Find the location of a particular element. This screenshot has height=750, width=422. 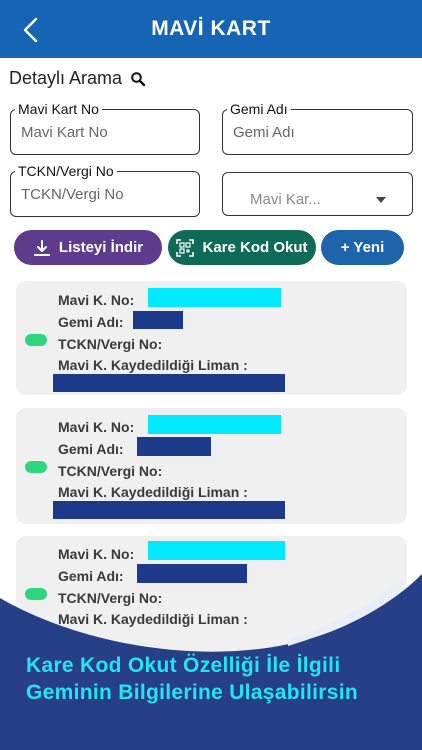

gemi-adi-field: Gemi Adı is located at coordinates (317, 128).